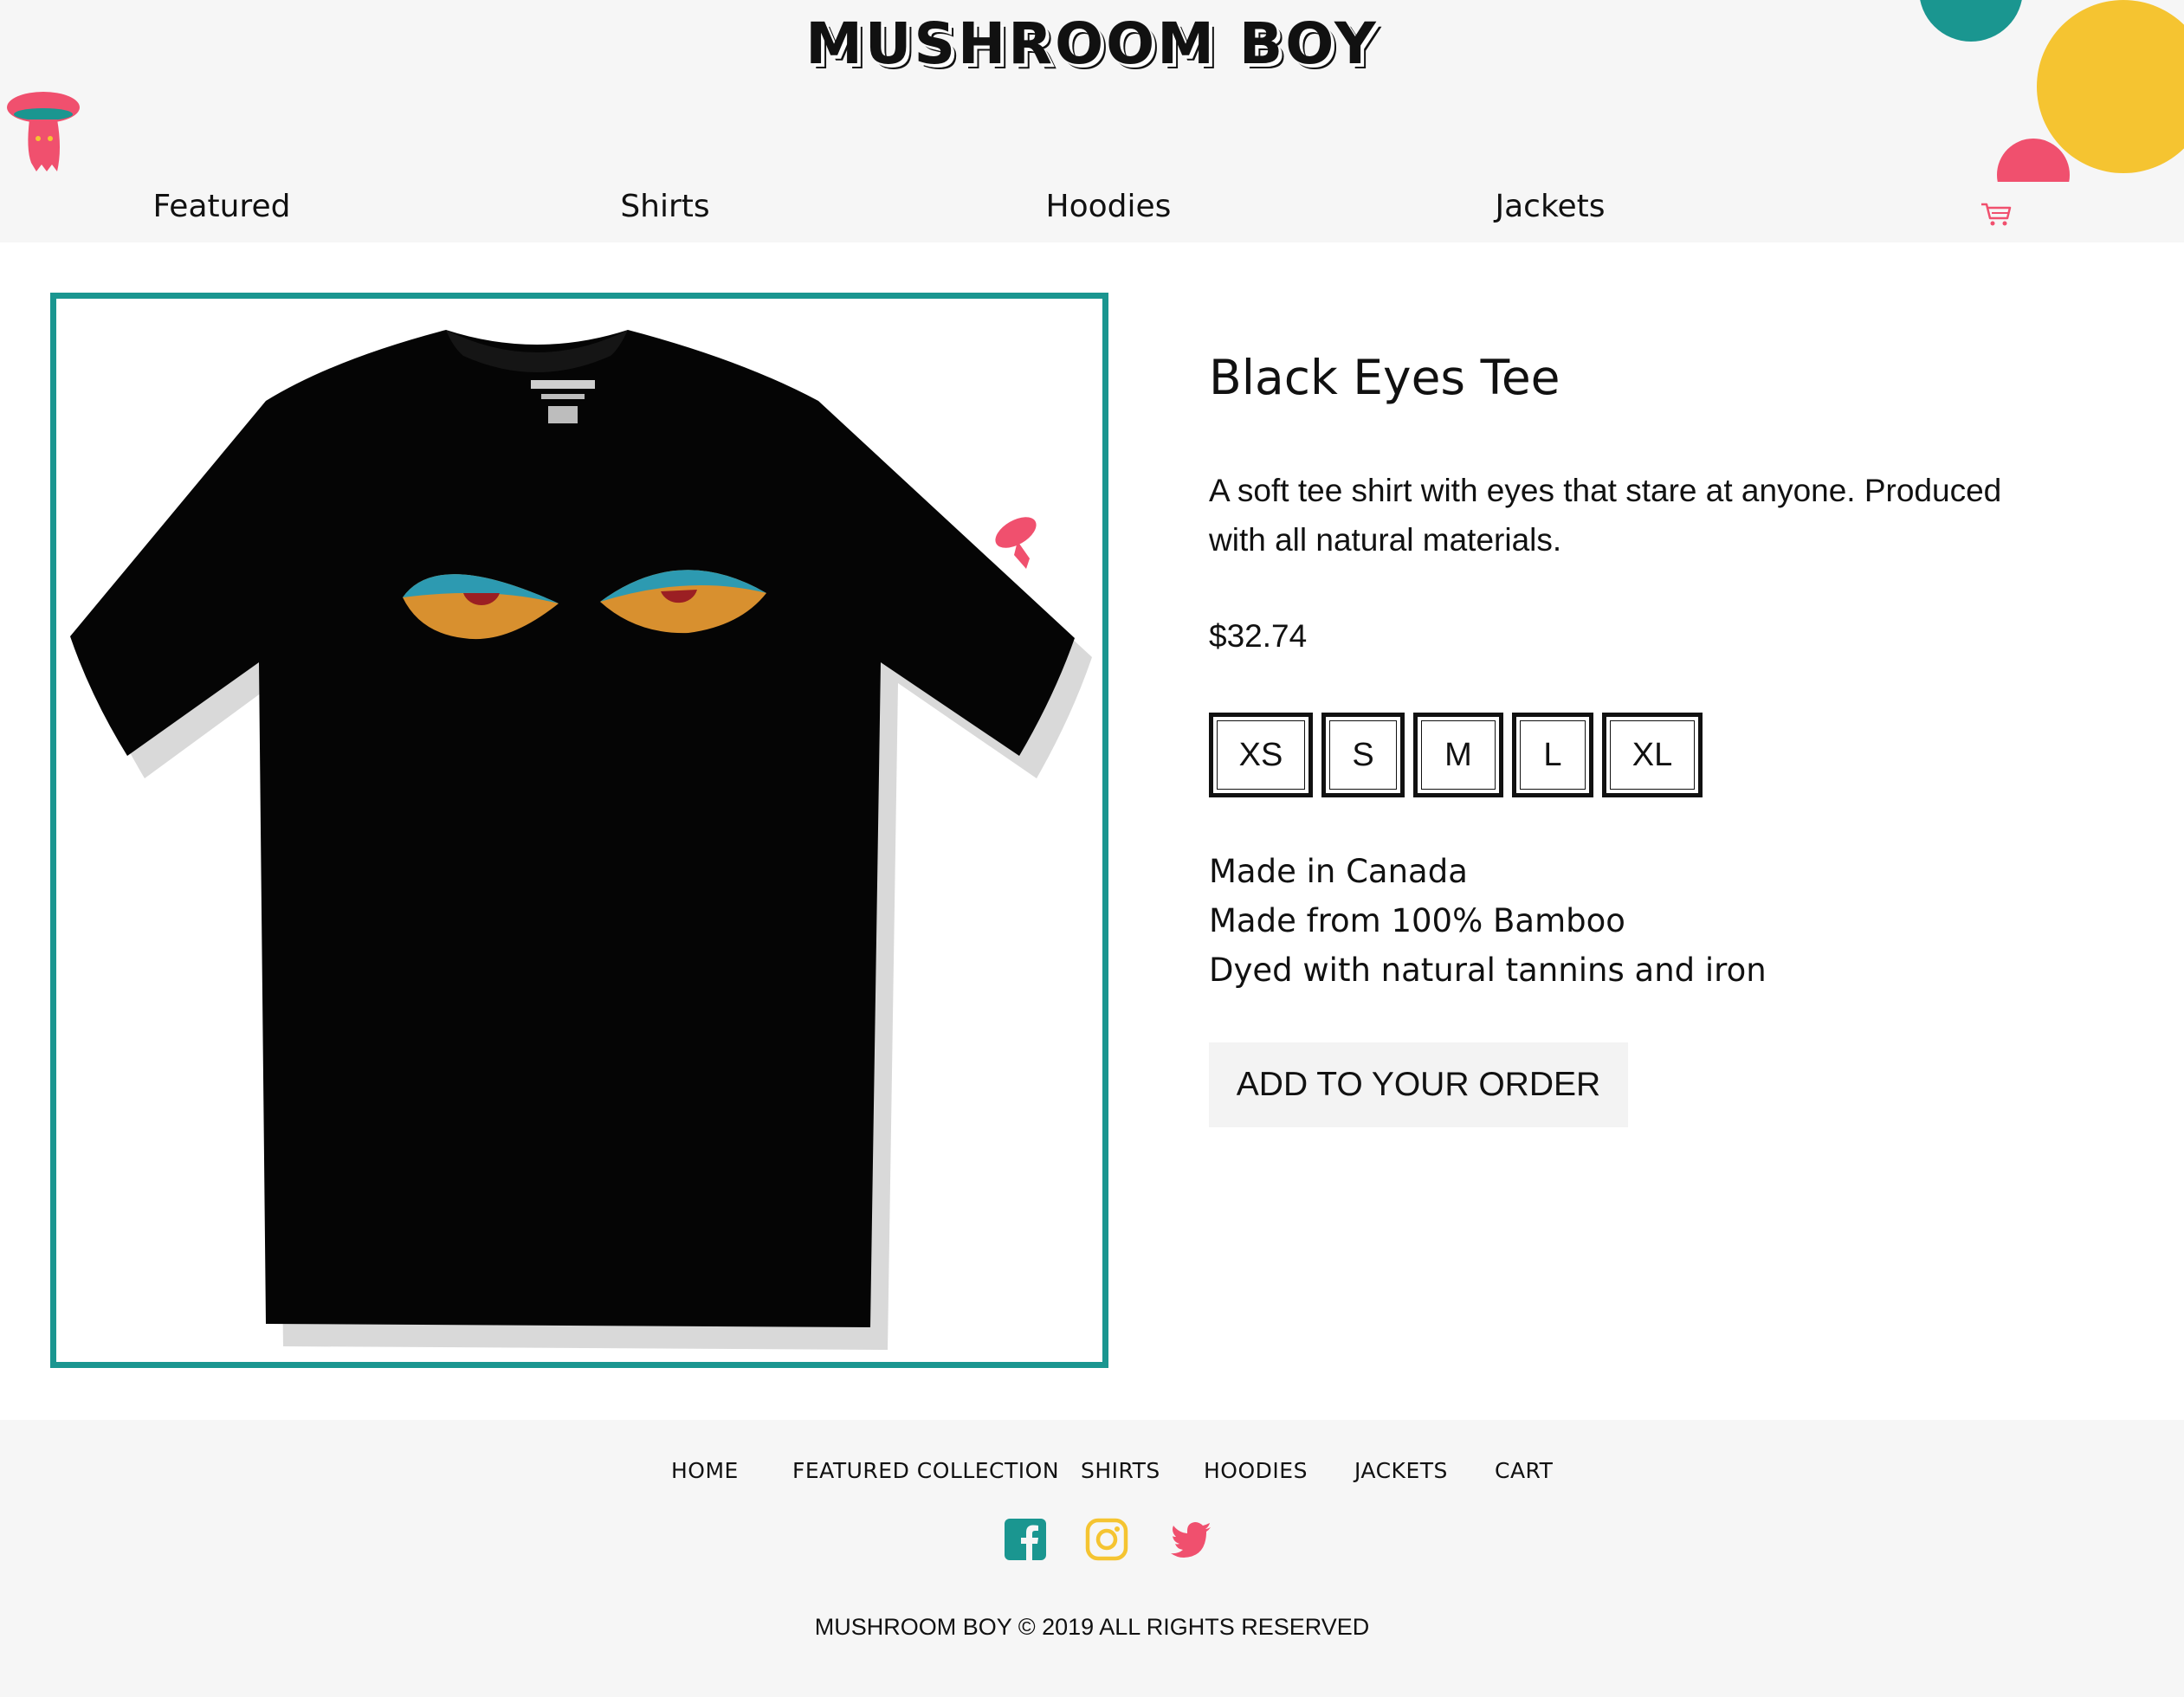 Image resolution: width=2184 pixels, height=1697 pixels. What do you see at coordinates (1417, 921) in the screenshot?
I see `feature-item: Made from 100% Bamboo` at bounding box center [1417, 921].